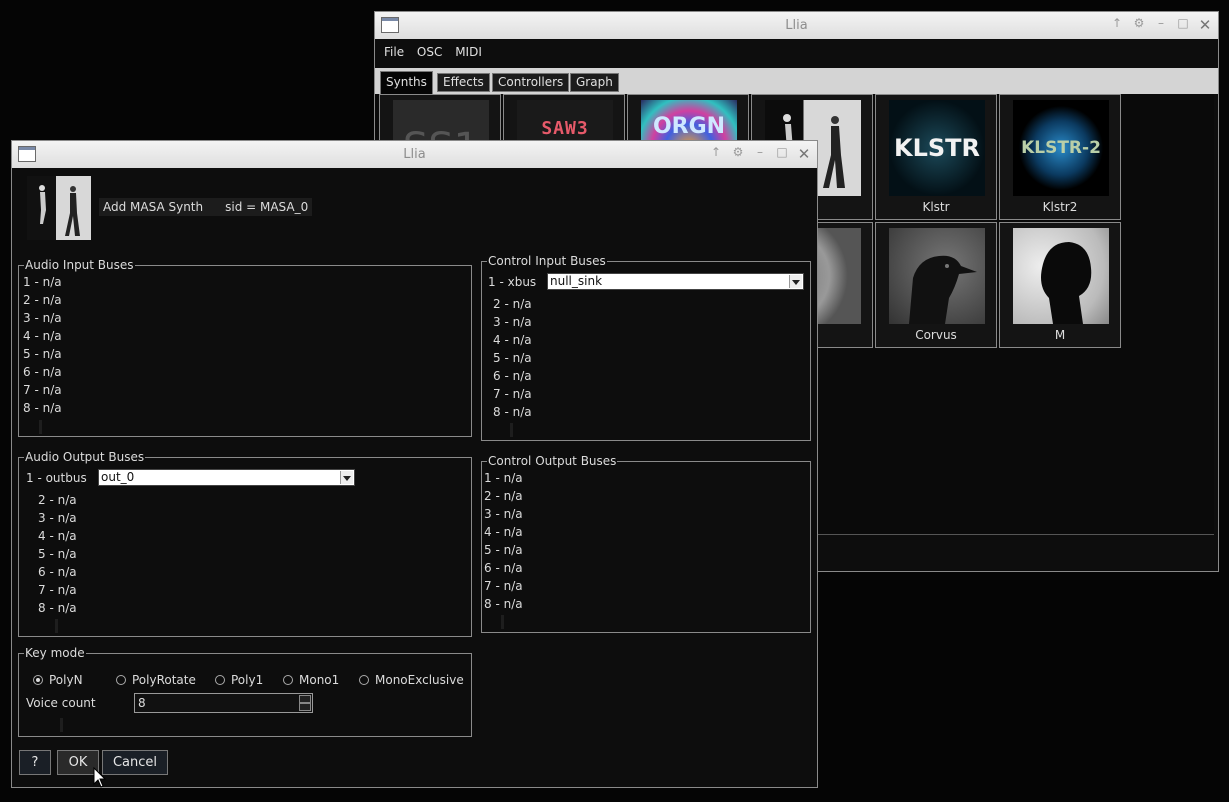 The image size is (1229, 802). What do you see at coordinates (411, 680) in the screenshot?
I see `radio-monoexclusive: MonoExclusive` at bounding box center [411, 680].